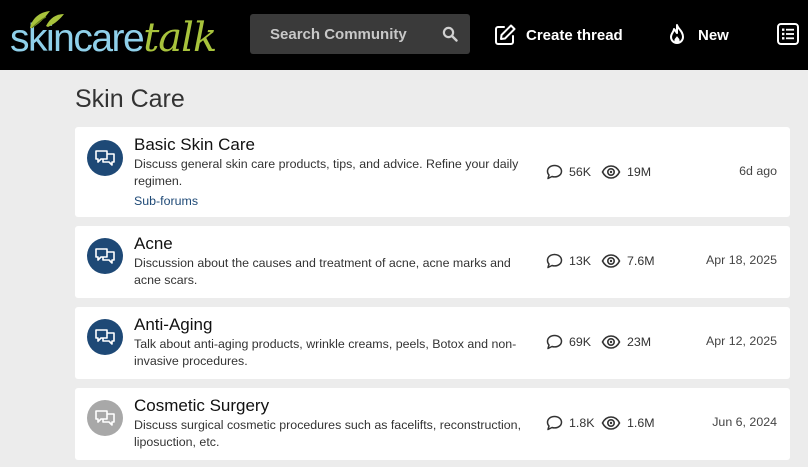 This screenshot has height=467, width=808. What do you see at coordinates (641, 261) in the screenshot?
I see `views-value: 7.6M` at bounding box center [641, 261].